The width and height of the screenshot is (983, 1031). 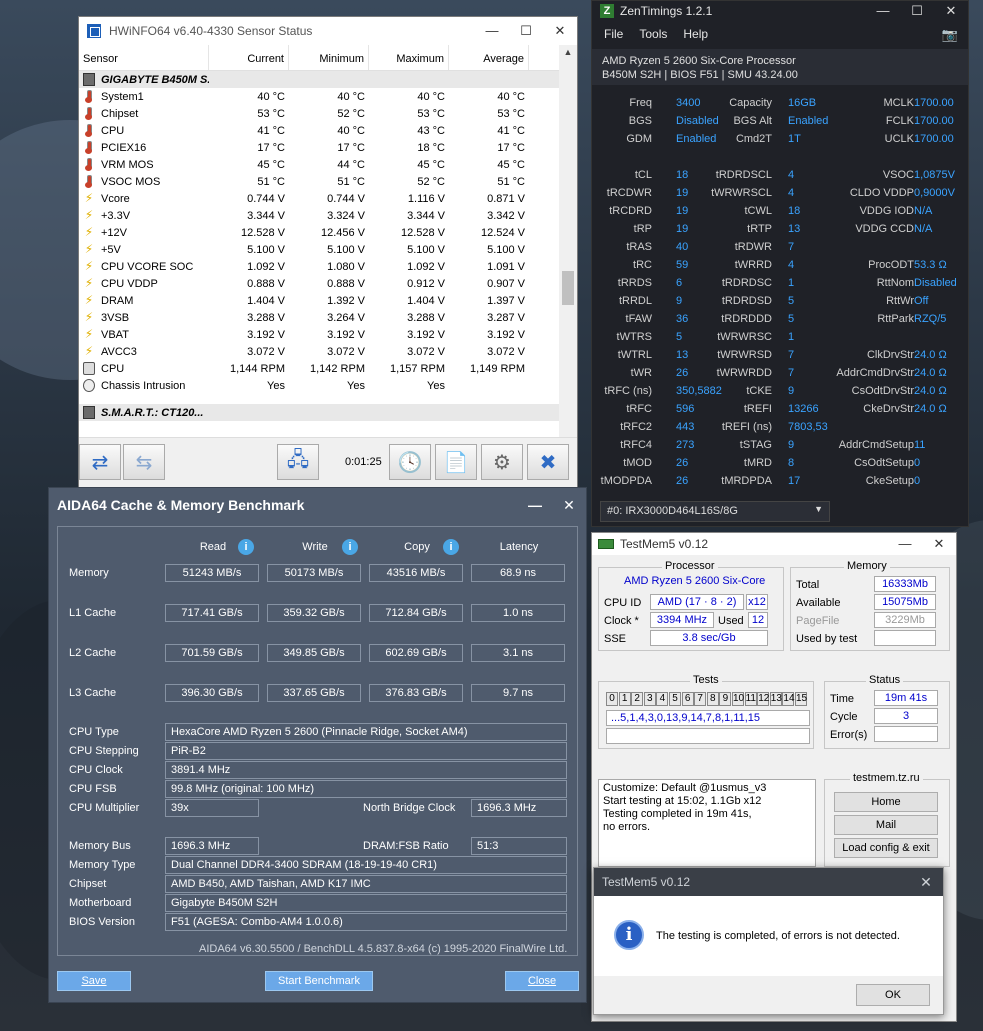 What do you see at coordinates (144, 462) in the screenshot?
I see `arrows-collapse-button: ⇆` at bounding box center [144, 462].